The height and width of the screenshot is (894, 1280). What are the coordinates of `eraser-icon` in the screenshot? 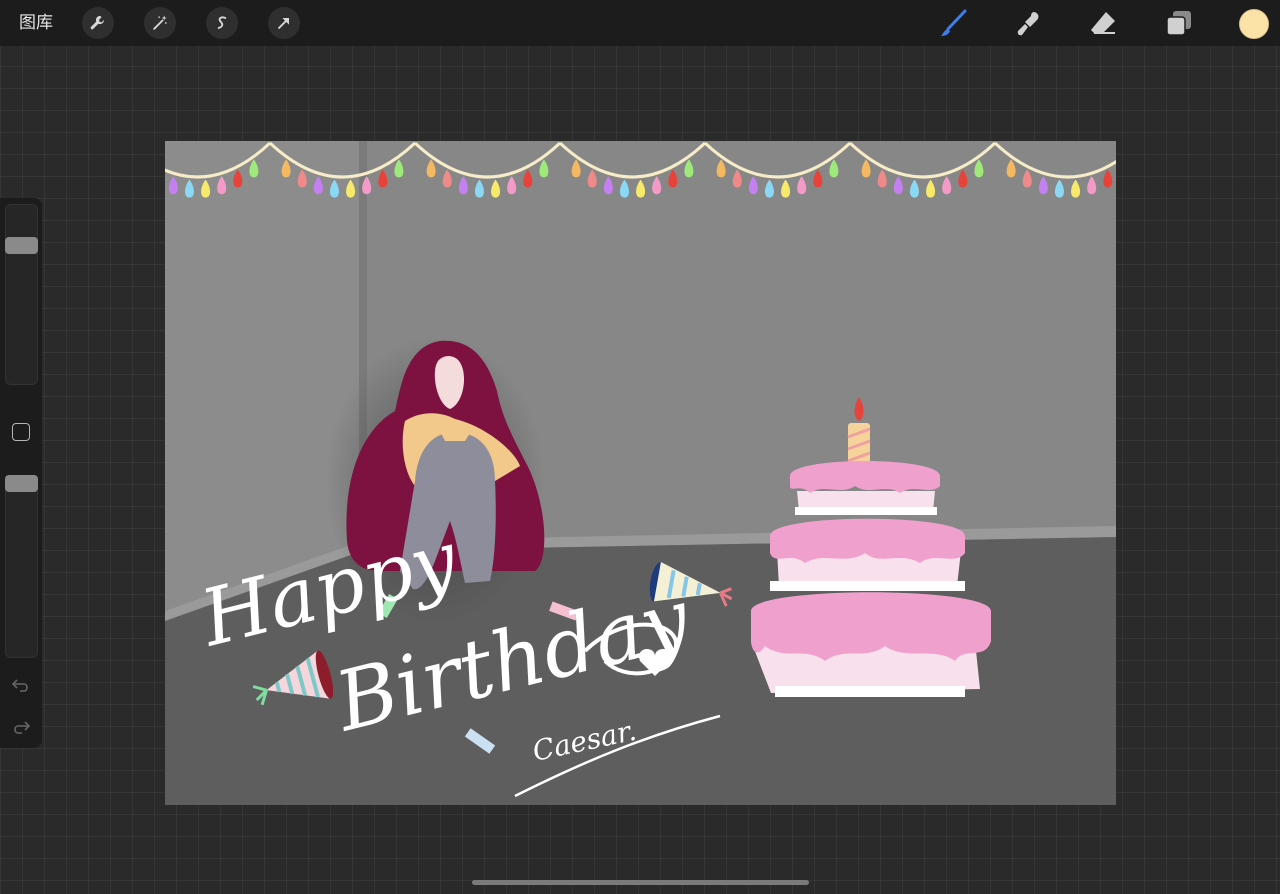 It's located at (1103, 23).